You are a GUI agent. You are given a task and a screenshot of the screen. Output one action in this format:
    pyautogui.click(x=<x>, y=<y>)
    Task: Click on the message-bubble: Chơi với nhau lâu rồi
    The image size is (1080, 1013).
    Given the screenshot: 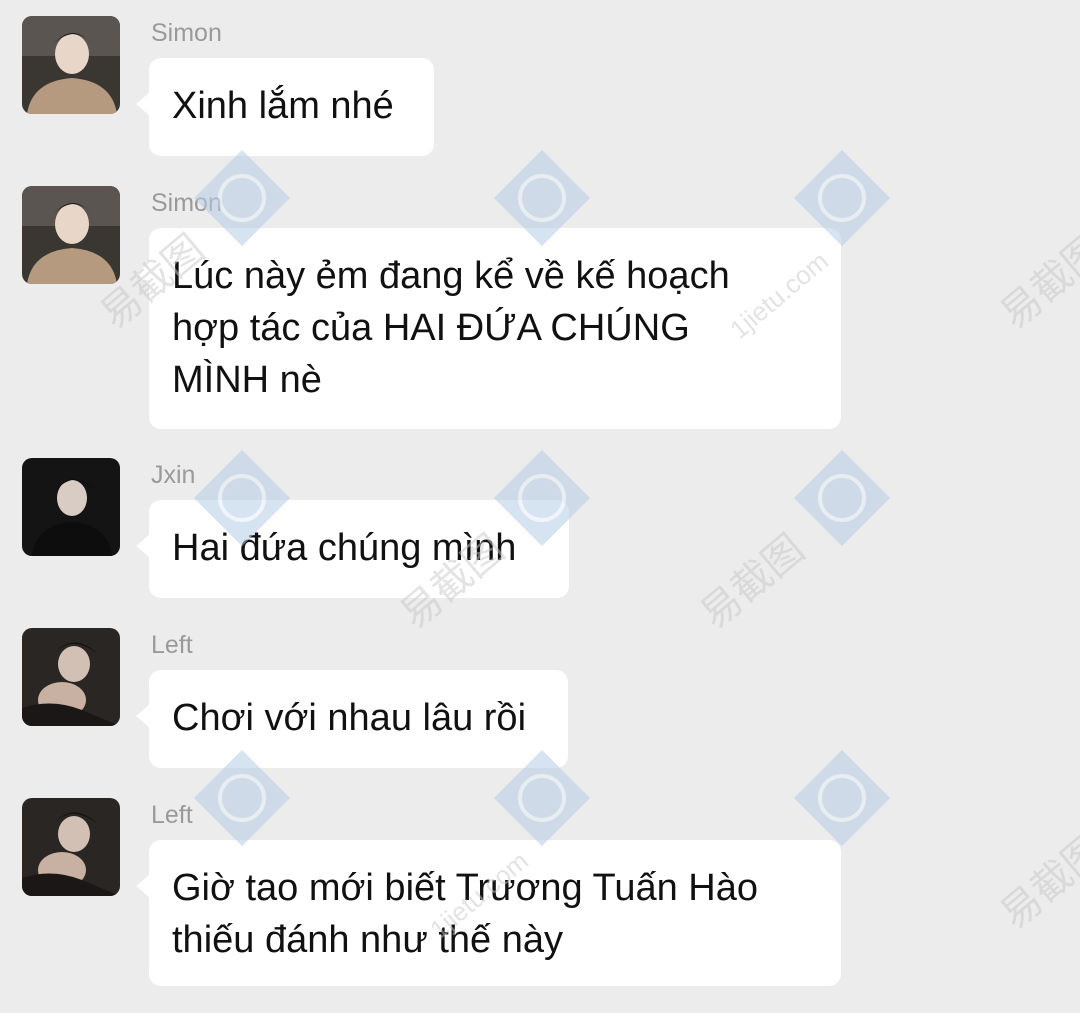 What is the action you would take?
    pyautogui.click(x=352, y=719)
    